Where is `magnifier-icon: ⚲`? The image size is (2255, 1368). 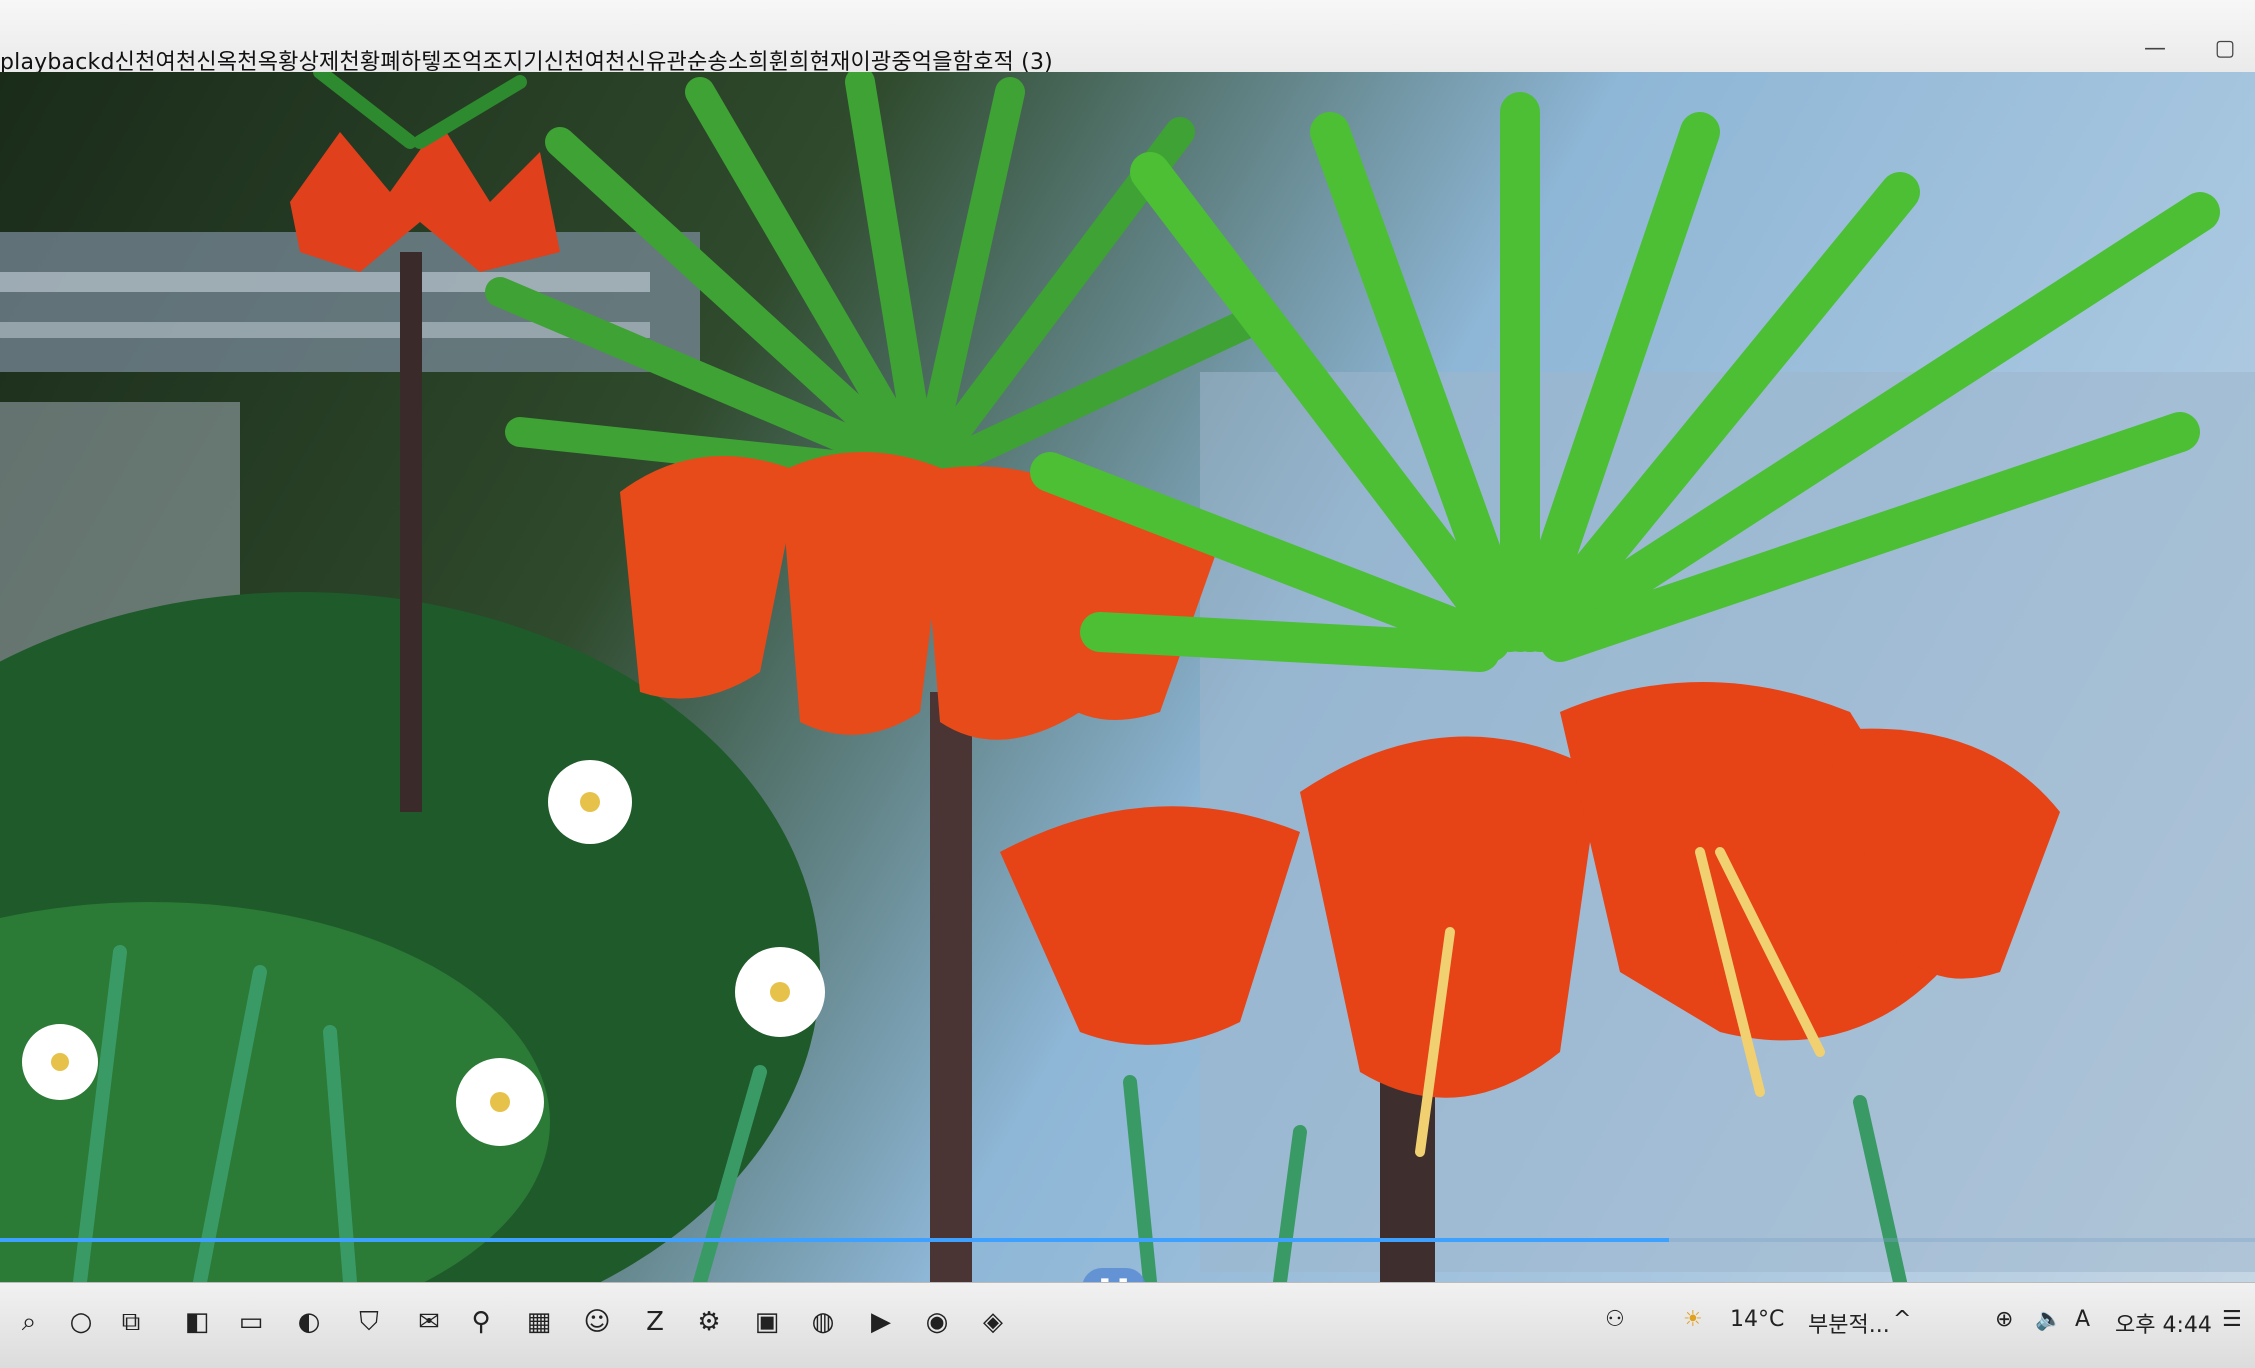 magnifier-icon: ⚲ is located at coordinates (481, 1322).